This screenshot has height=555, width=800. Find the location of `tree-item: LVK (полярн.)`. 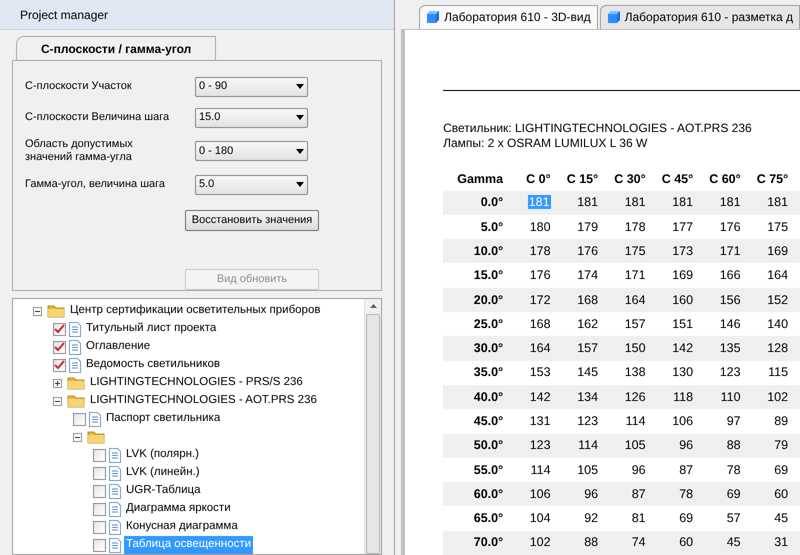

tree-item: LVK (полярн.) is located at coordinates (162, 455).